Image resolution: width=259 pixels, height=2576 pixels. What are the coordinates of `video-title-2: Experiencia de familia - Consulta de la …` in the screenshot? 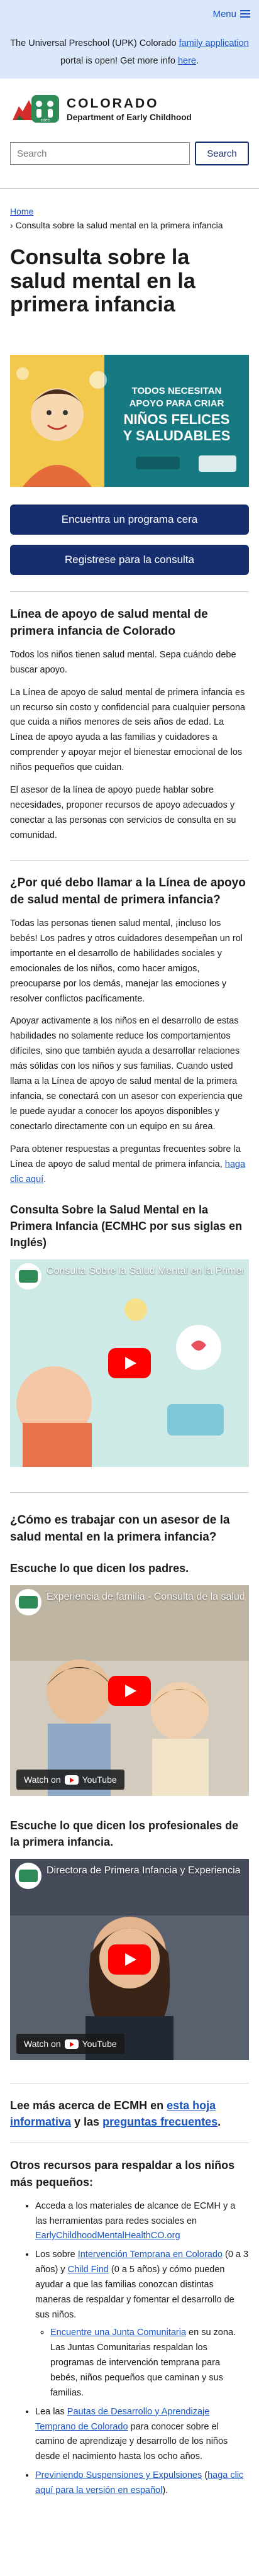 It's located at (145, 1597).